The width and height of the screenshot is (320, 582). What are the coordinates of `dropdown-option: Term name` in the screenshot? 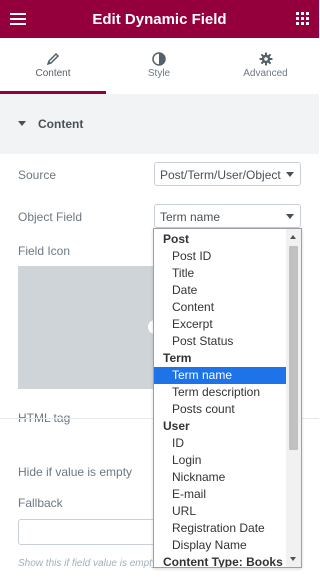 It's located at (221, 375).